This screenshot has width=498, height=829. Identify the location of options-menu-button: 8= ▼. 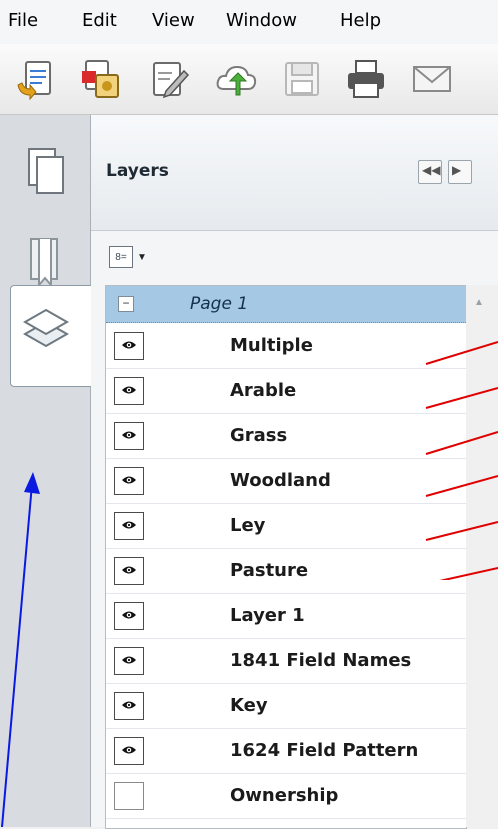
(131, 257).